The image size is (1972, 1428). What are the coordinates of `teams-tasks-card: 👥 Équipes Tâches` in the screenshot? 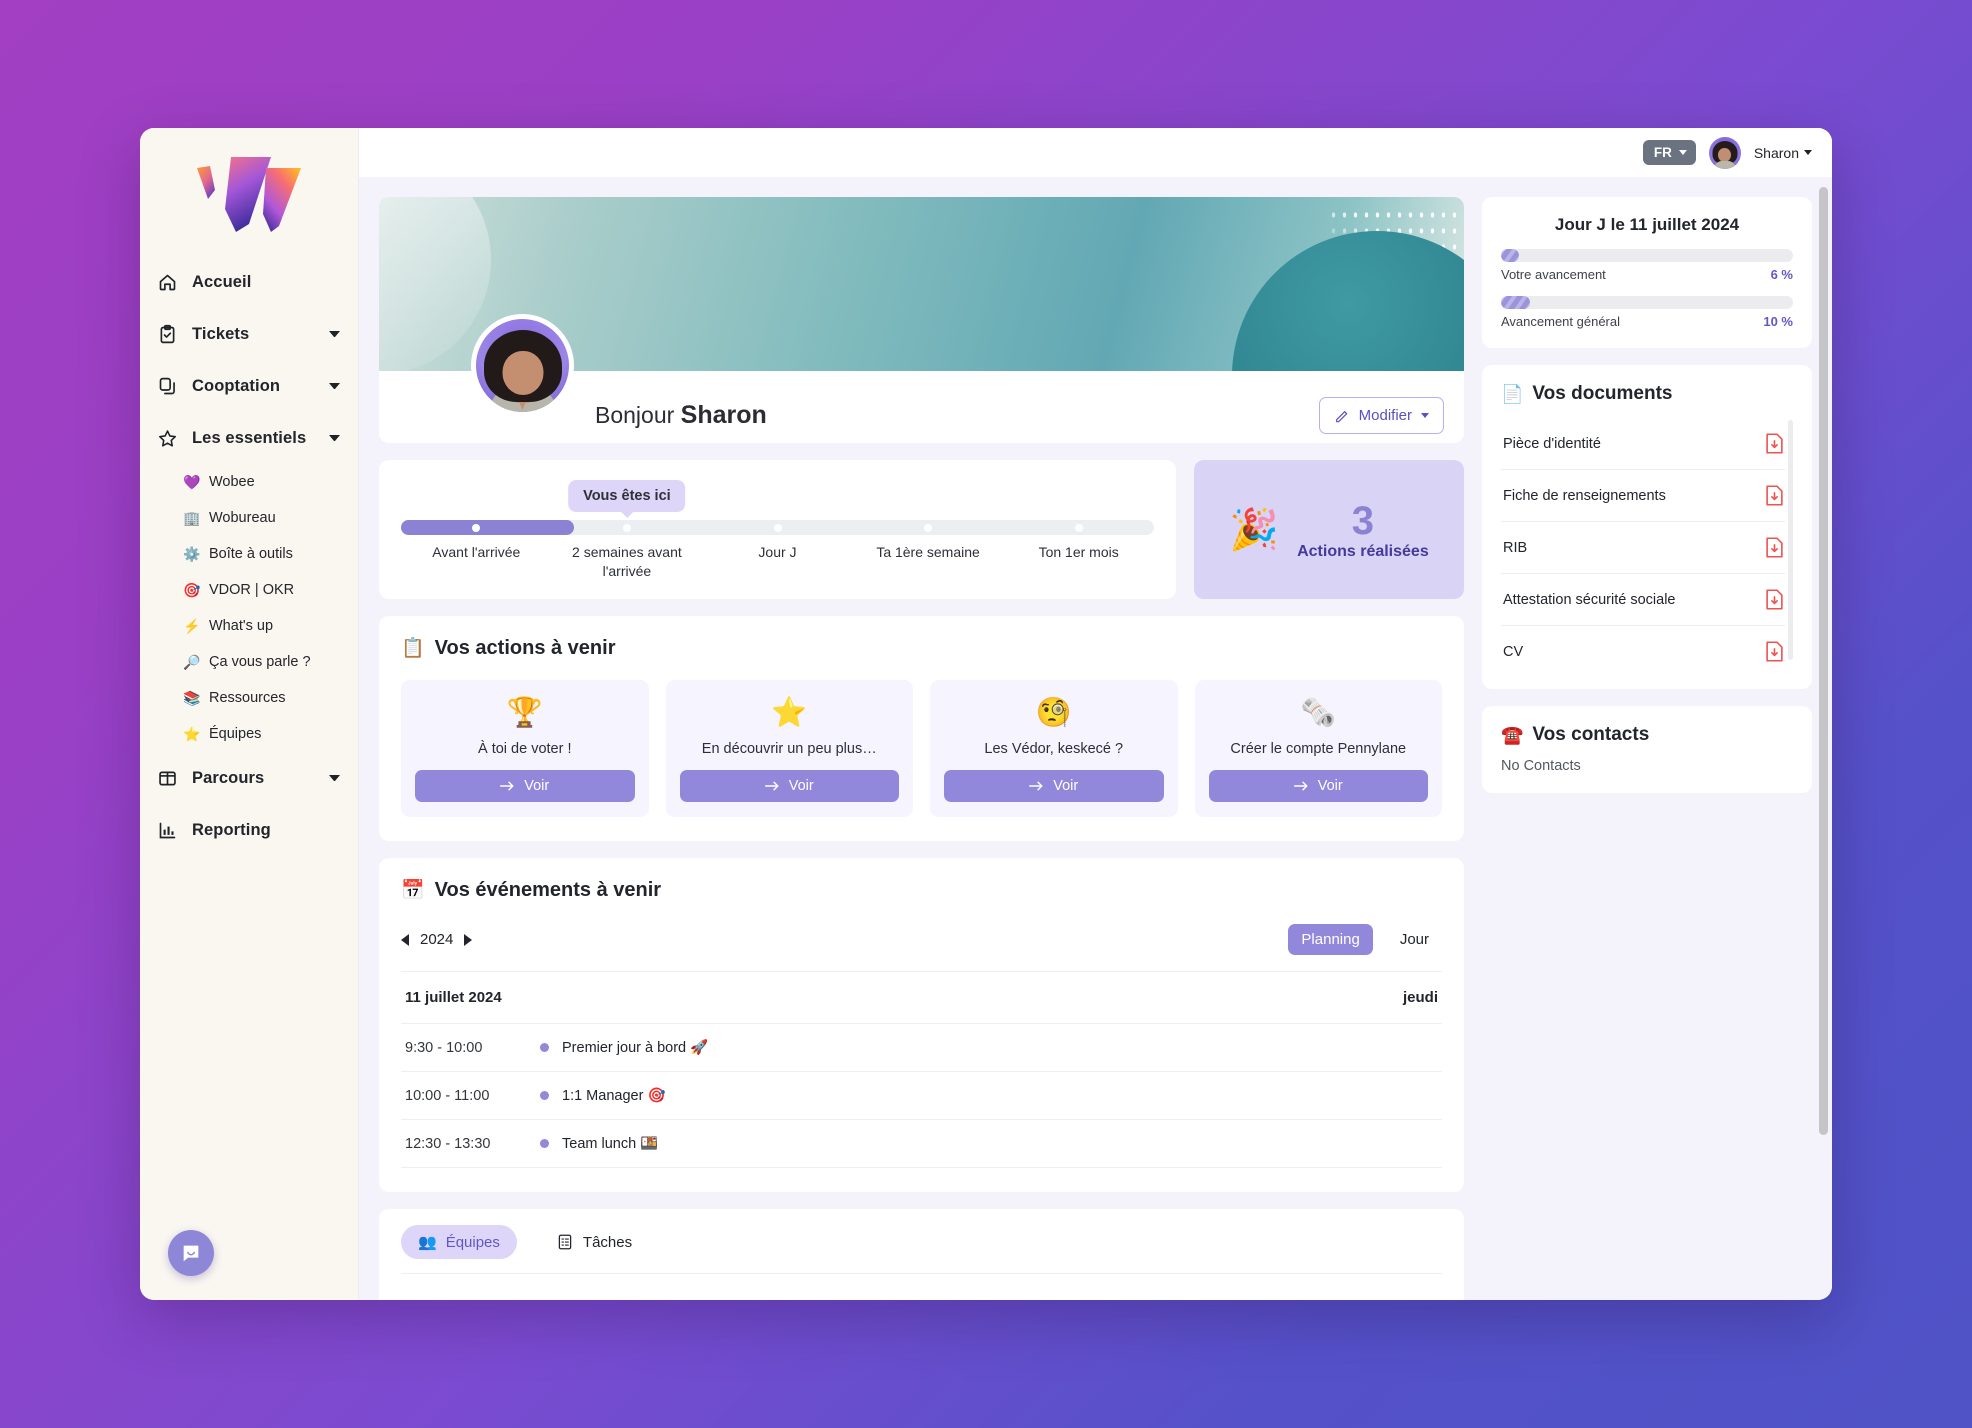 It's located at (921, 1254).